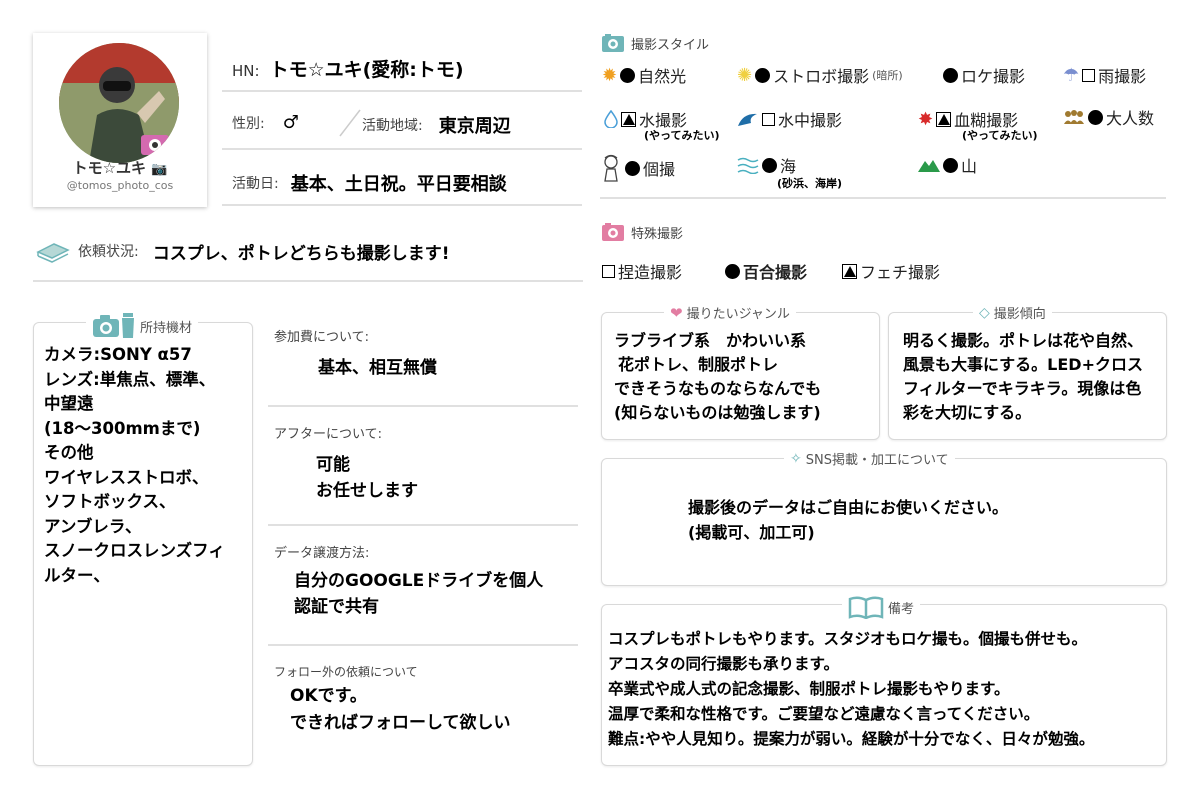 The image size is (1200, 800). I want to click on tendency-line: フィルターでキラキラ。現像は色, so click(1022, 388).